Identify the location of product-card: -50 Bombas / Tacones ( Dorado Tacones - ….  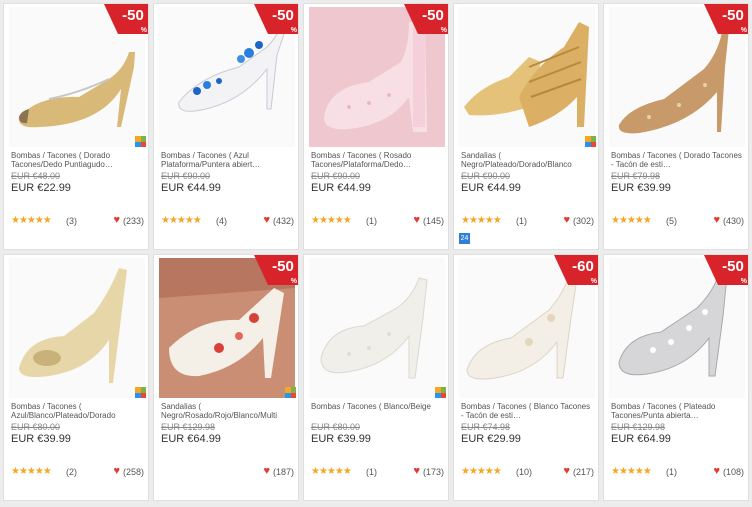
(676, 126).